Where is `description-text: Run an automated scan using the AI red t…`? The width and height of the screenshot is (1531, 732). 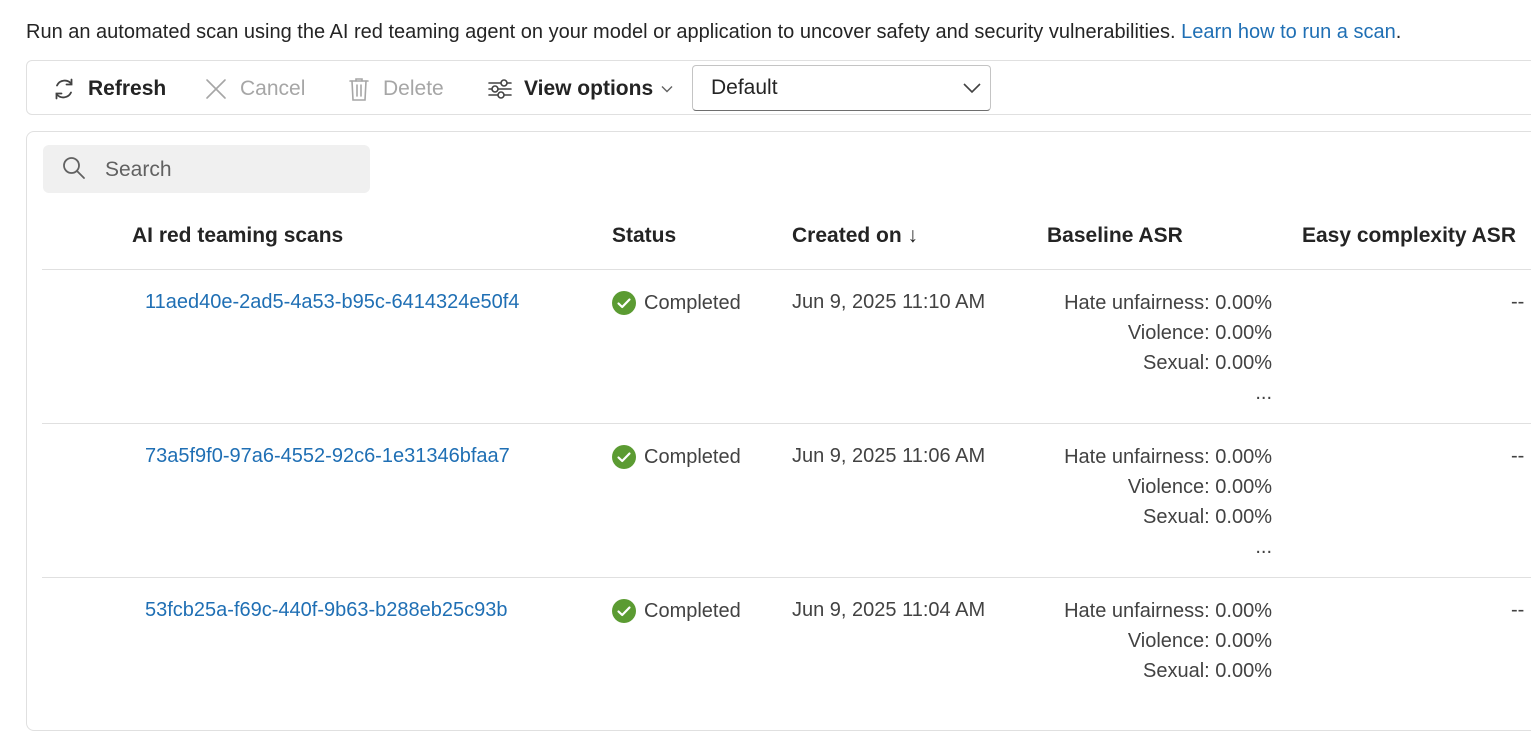
description-text: Run an automated scan using the AI red t… is located at coordinates (601, 32).